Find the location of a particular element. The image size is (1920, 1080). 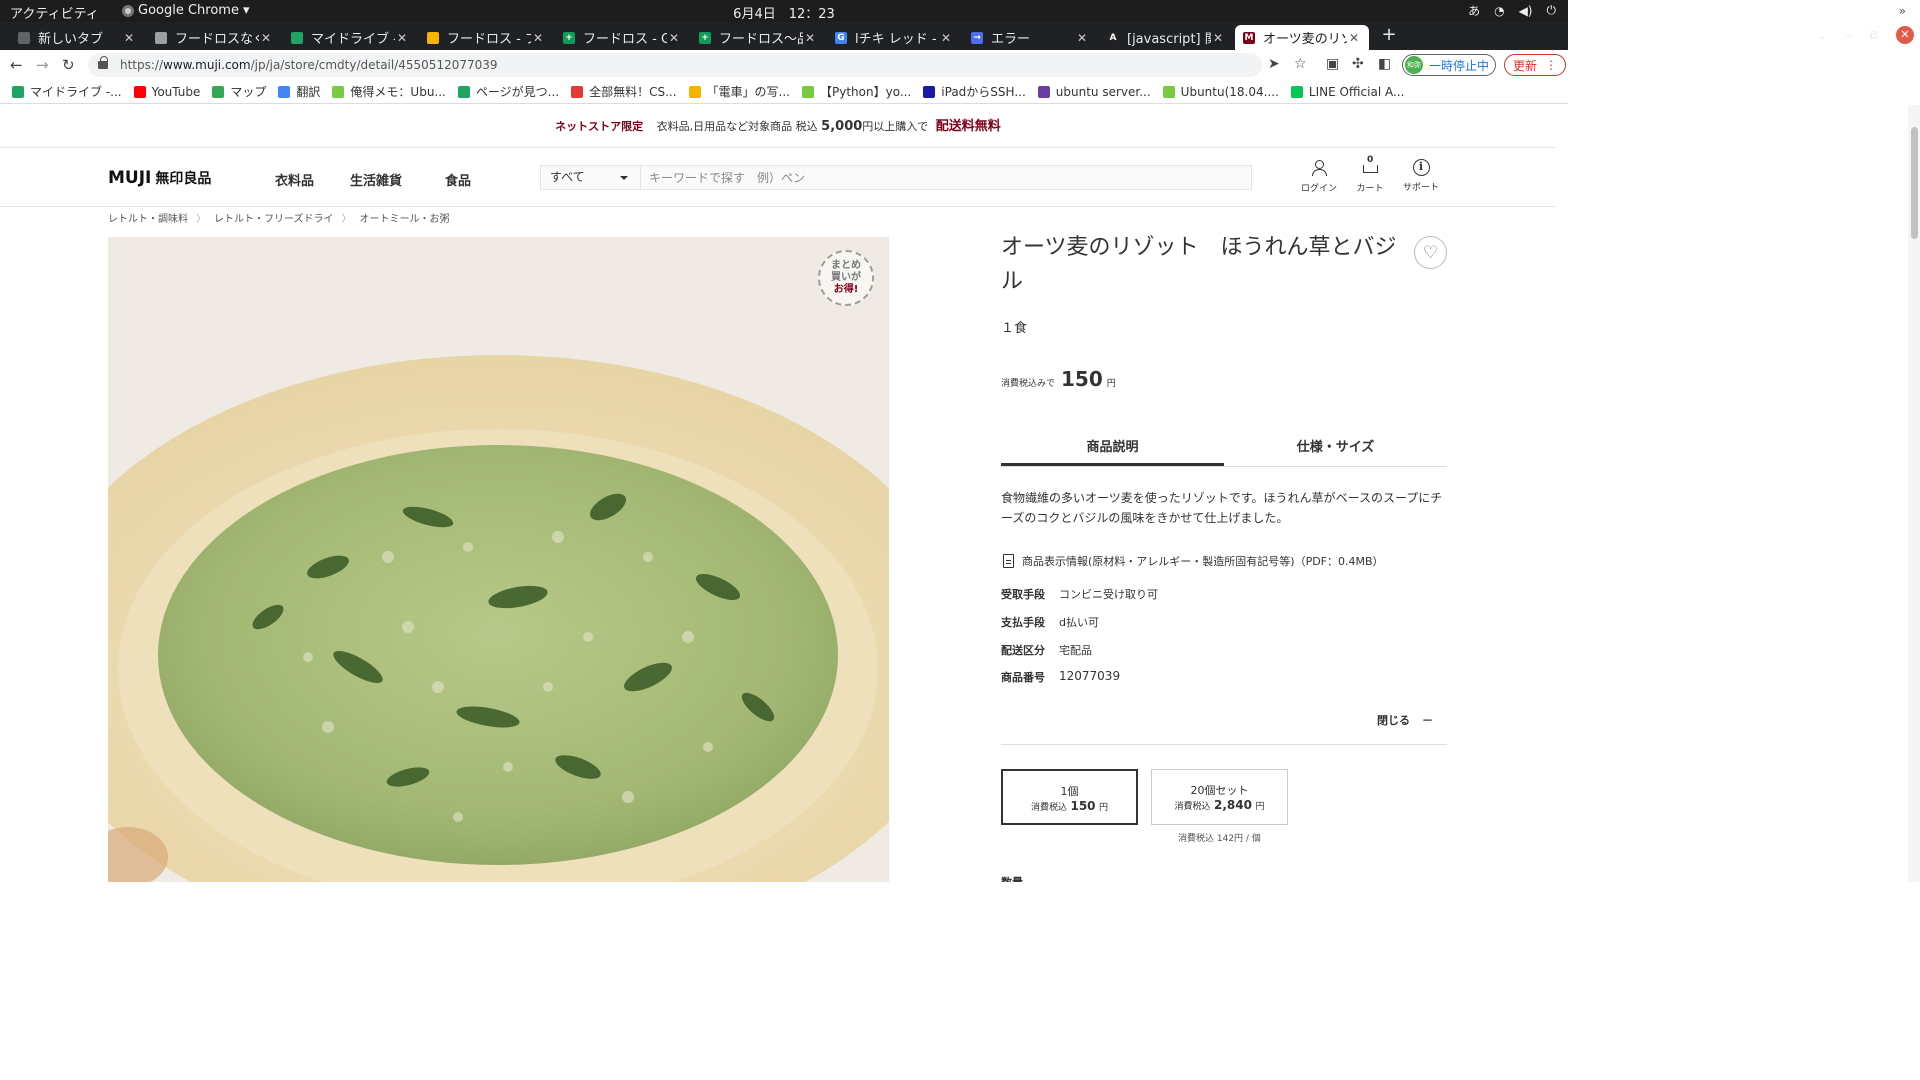

logo-sub: 無印良品 is located at coordinates (183, 179).